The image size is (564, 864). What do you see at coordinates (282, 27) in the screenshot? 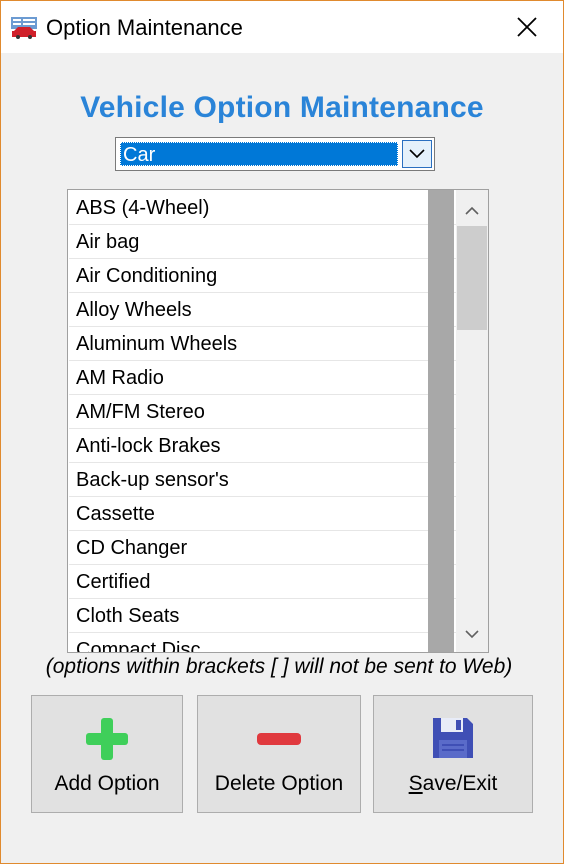
I see `title-bar: Option Maintenance` at bounding box center [282, 27].